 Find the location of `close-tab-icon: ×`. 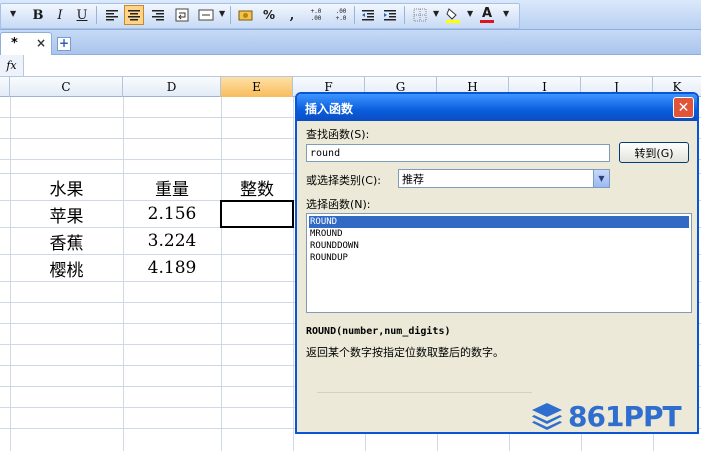

close-tab-icon: × is located at coordinates (41, 43).